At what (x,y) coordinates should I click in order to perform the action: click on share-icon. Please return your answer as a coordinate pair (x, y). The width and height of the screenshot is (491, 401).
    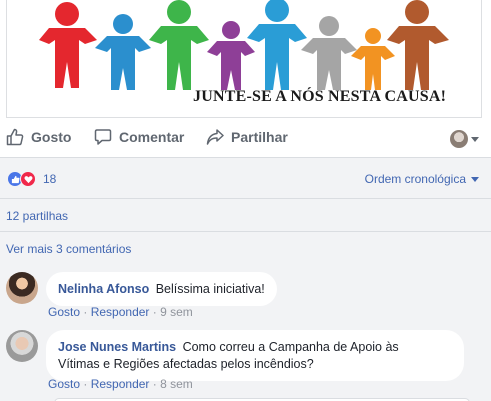
    Looking at the image, I should click on (215, 137).